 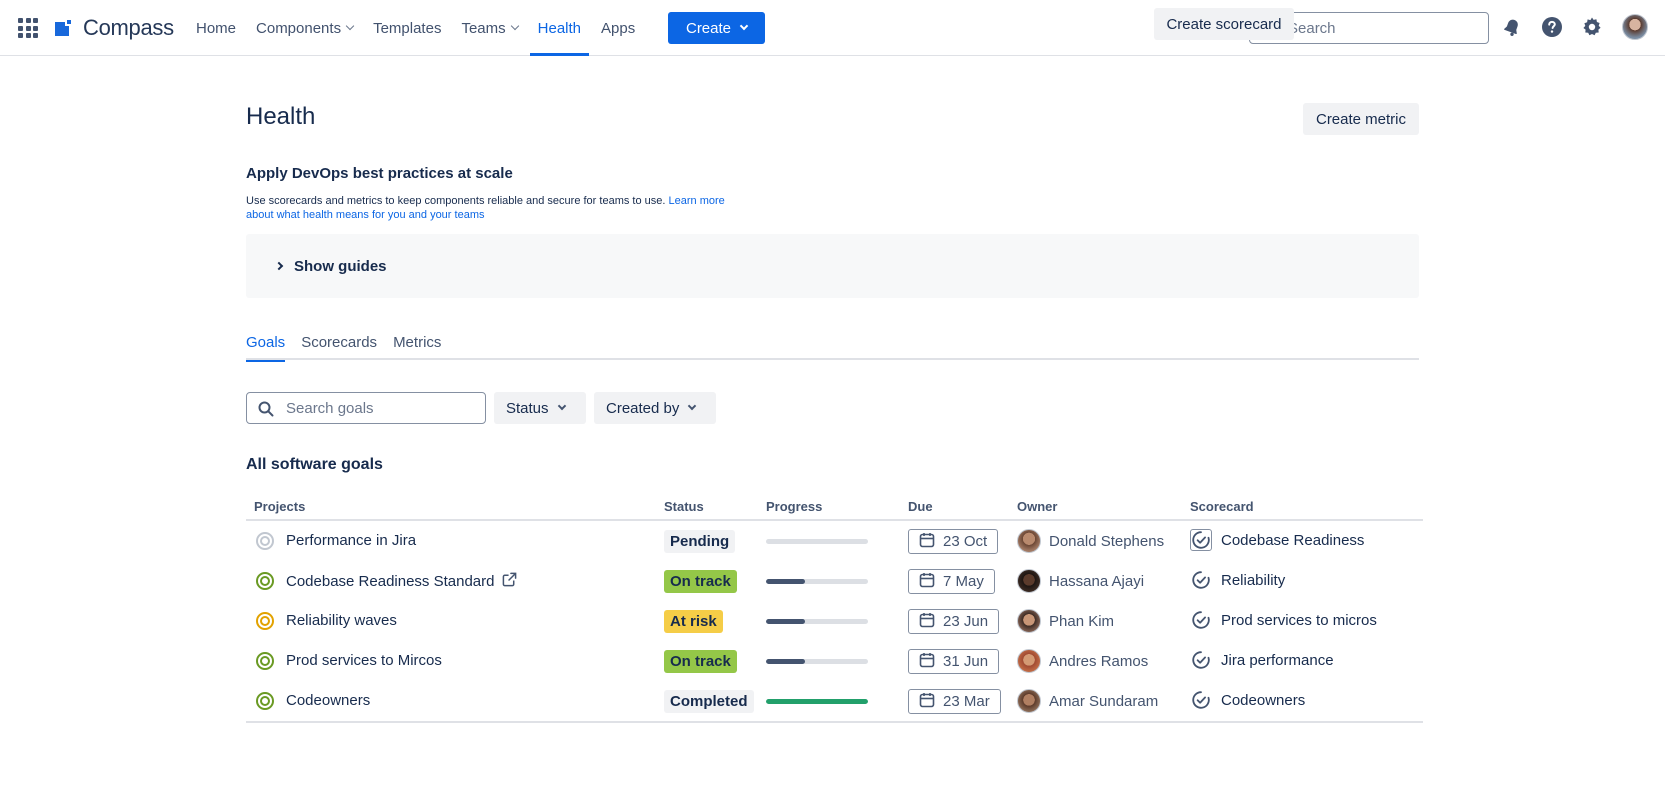 What do you see at coordinates (1552, 27) in the screenshot?
I see `help-icon` at bounding box center [1552, 27].